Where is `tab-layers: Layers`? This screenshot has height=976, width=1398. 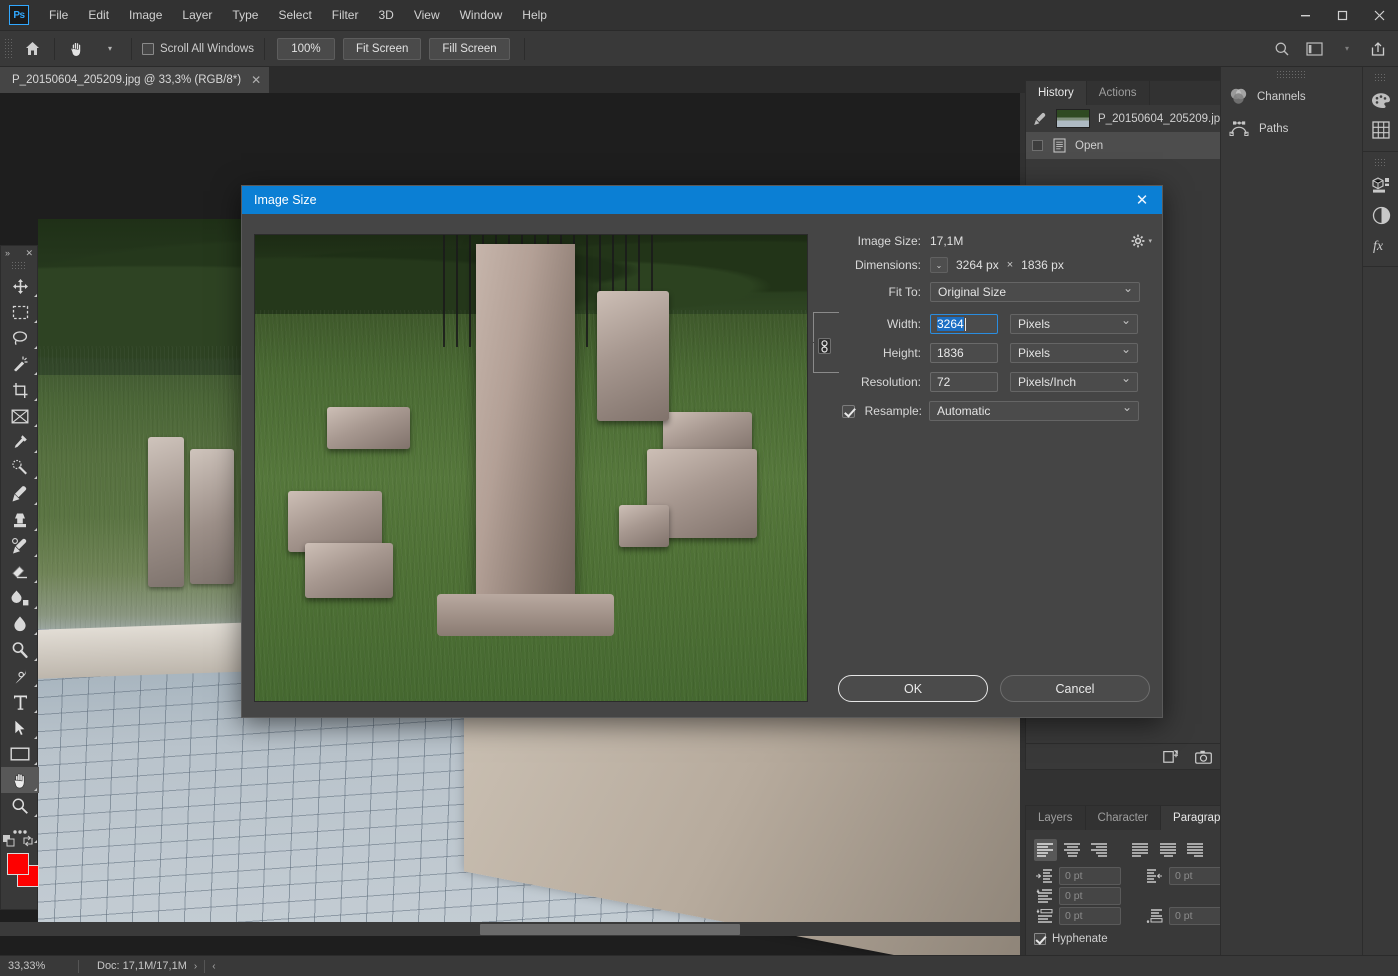
tab-layers: Layers is located at coordinates (1056, 818).